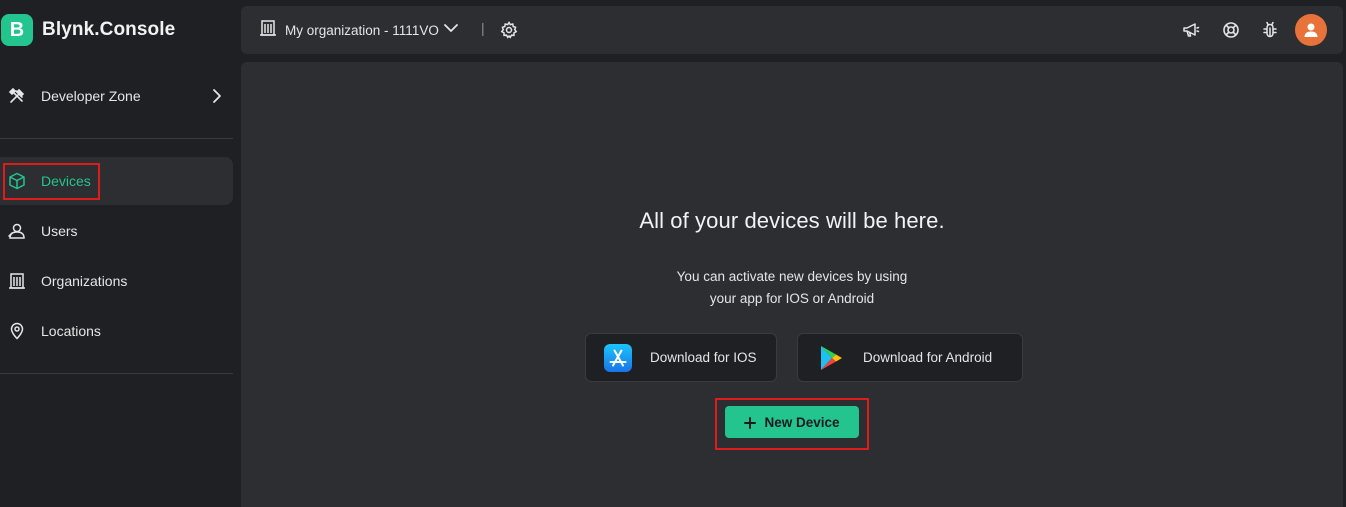 The image size is (1346, 507). I want to click on new-device-button: New Device, so click(792, 422).